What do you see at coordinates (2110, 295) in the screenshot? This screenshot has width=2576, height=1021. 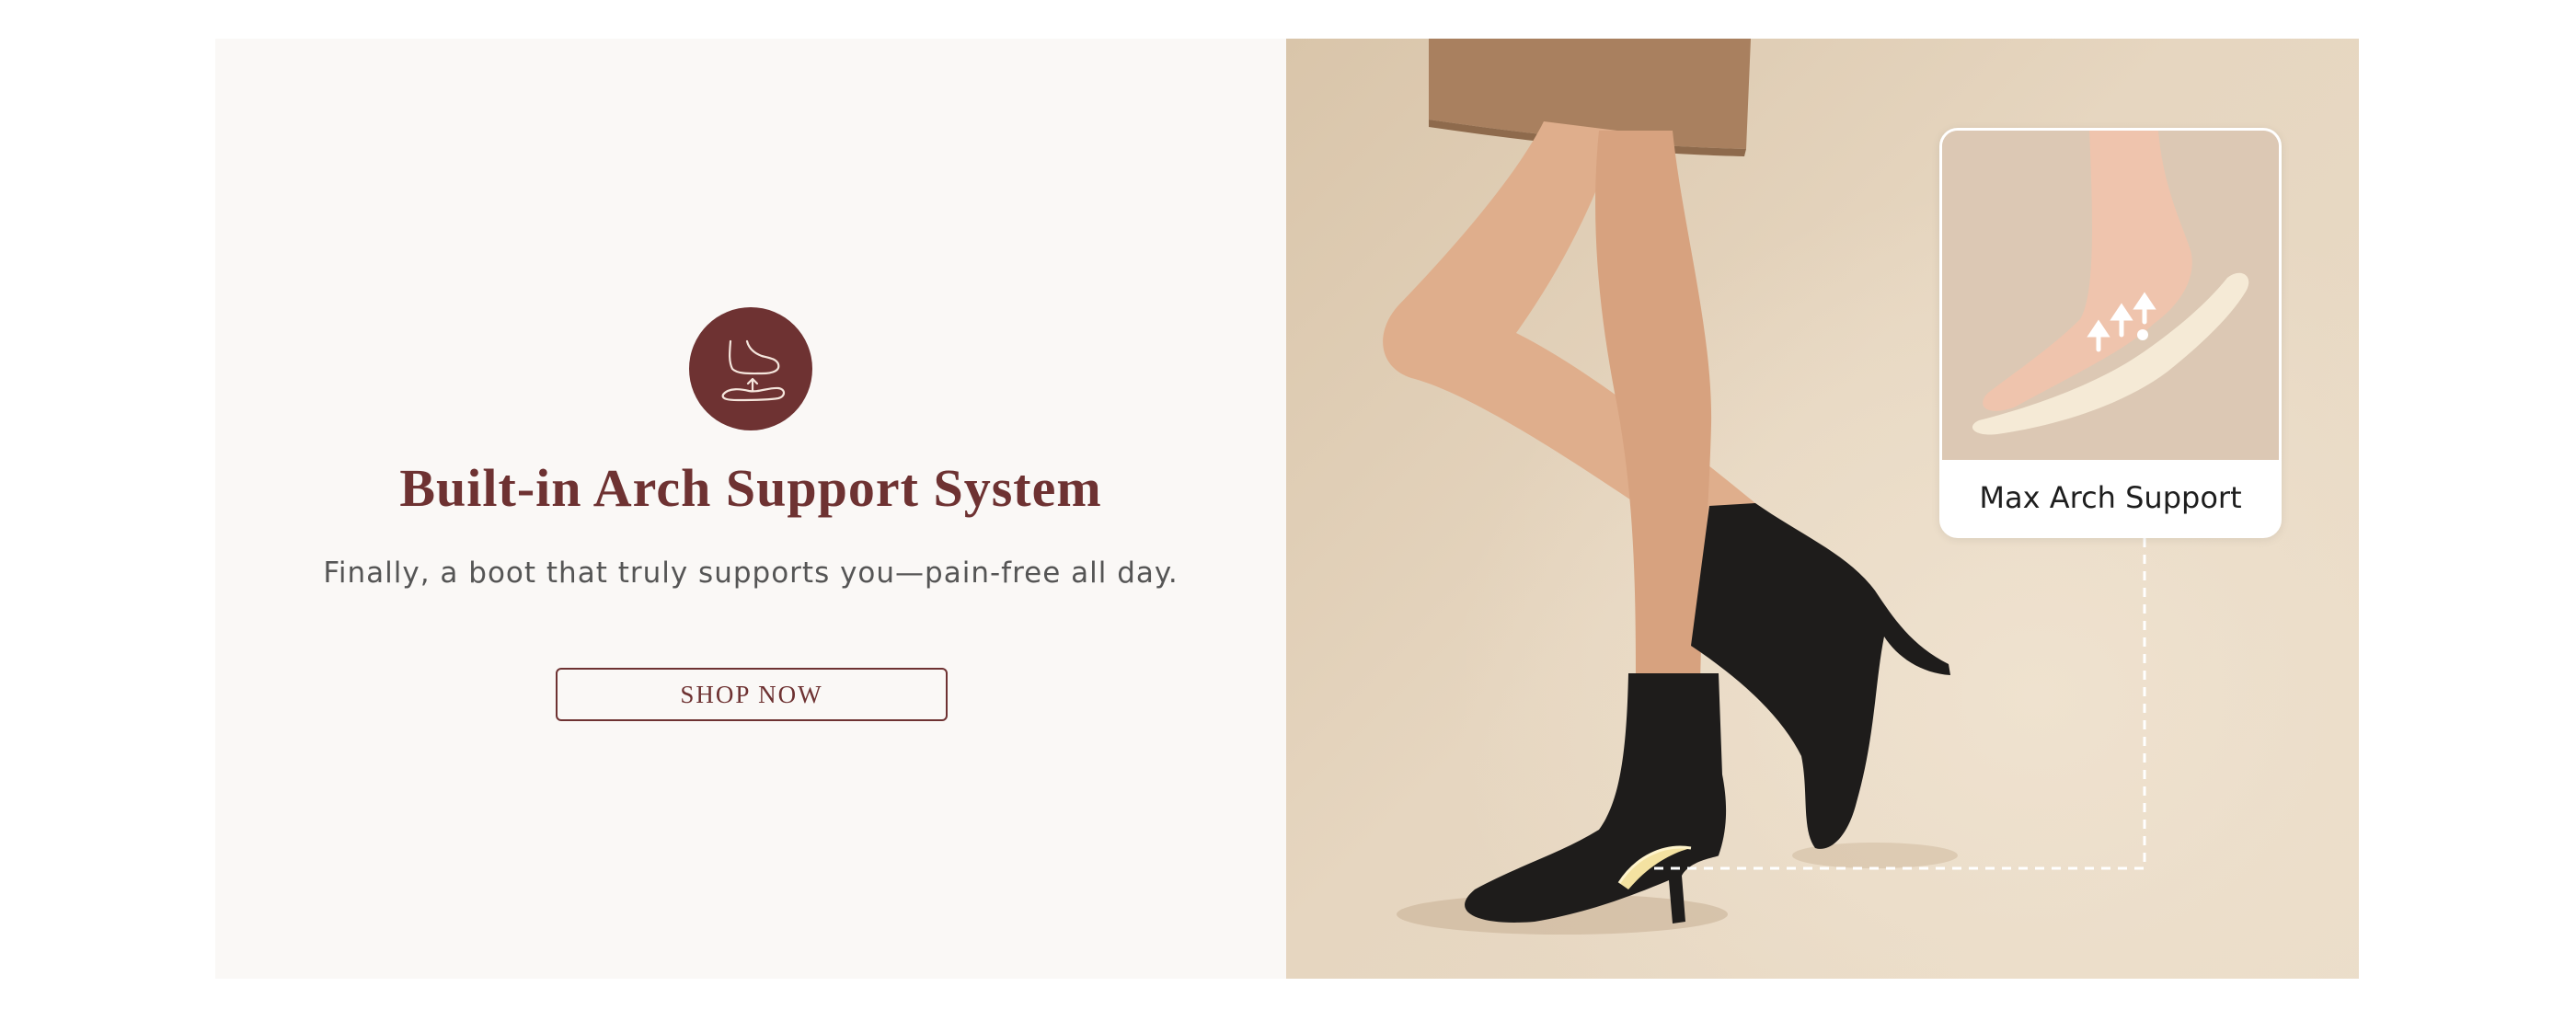 I see `arch-insole-closeup` at bounding box center [2110, 295].